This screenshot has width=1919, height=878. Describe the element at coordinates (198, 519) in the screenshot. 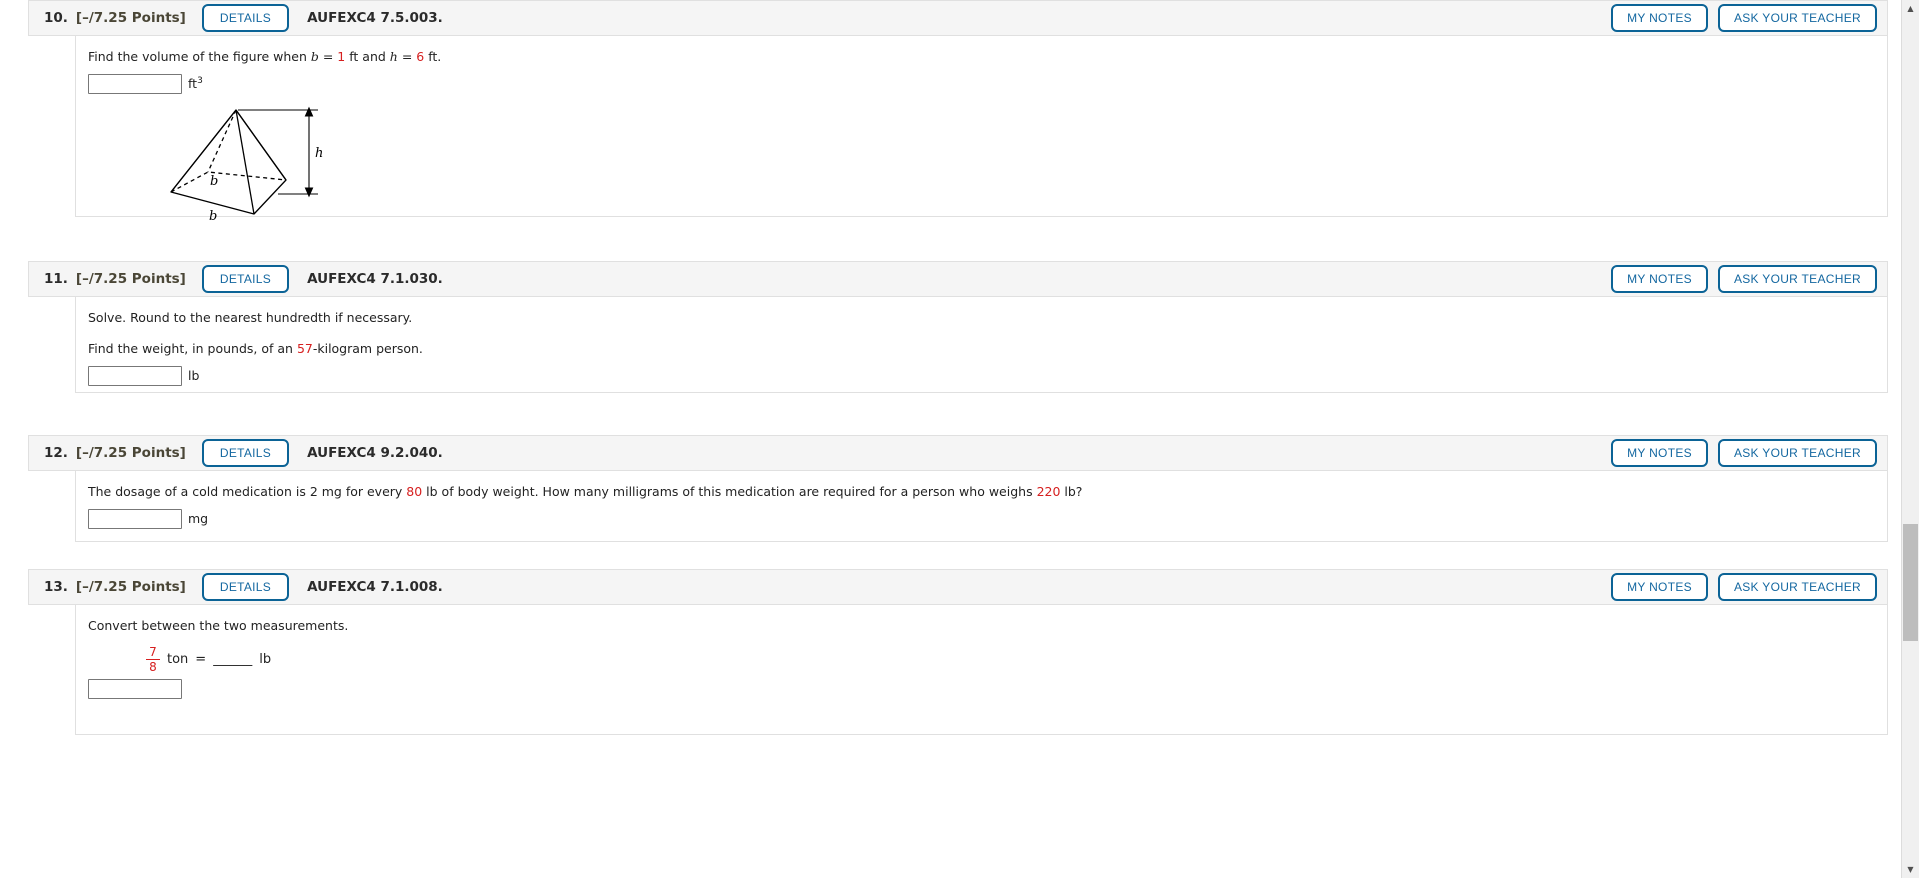

I see `answer-unit-12: mg` at that location.